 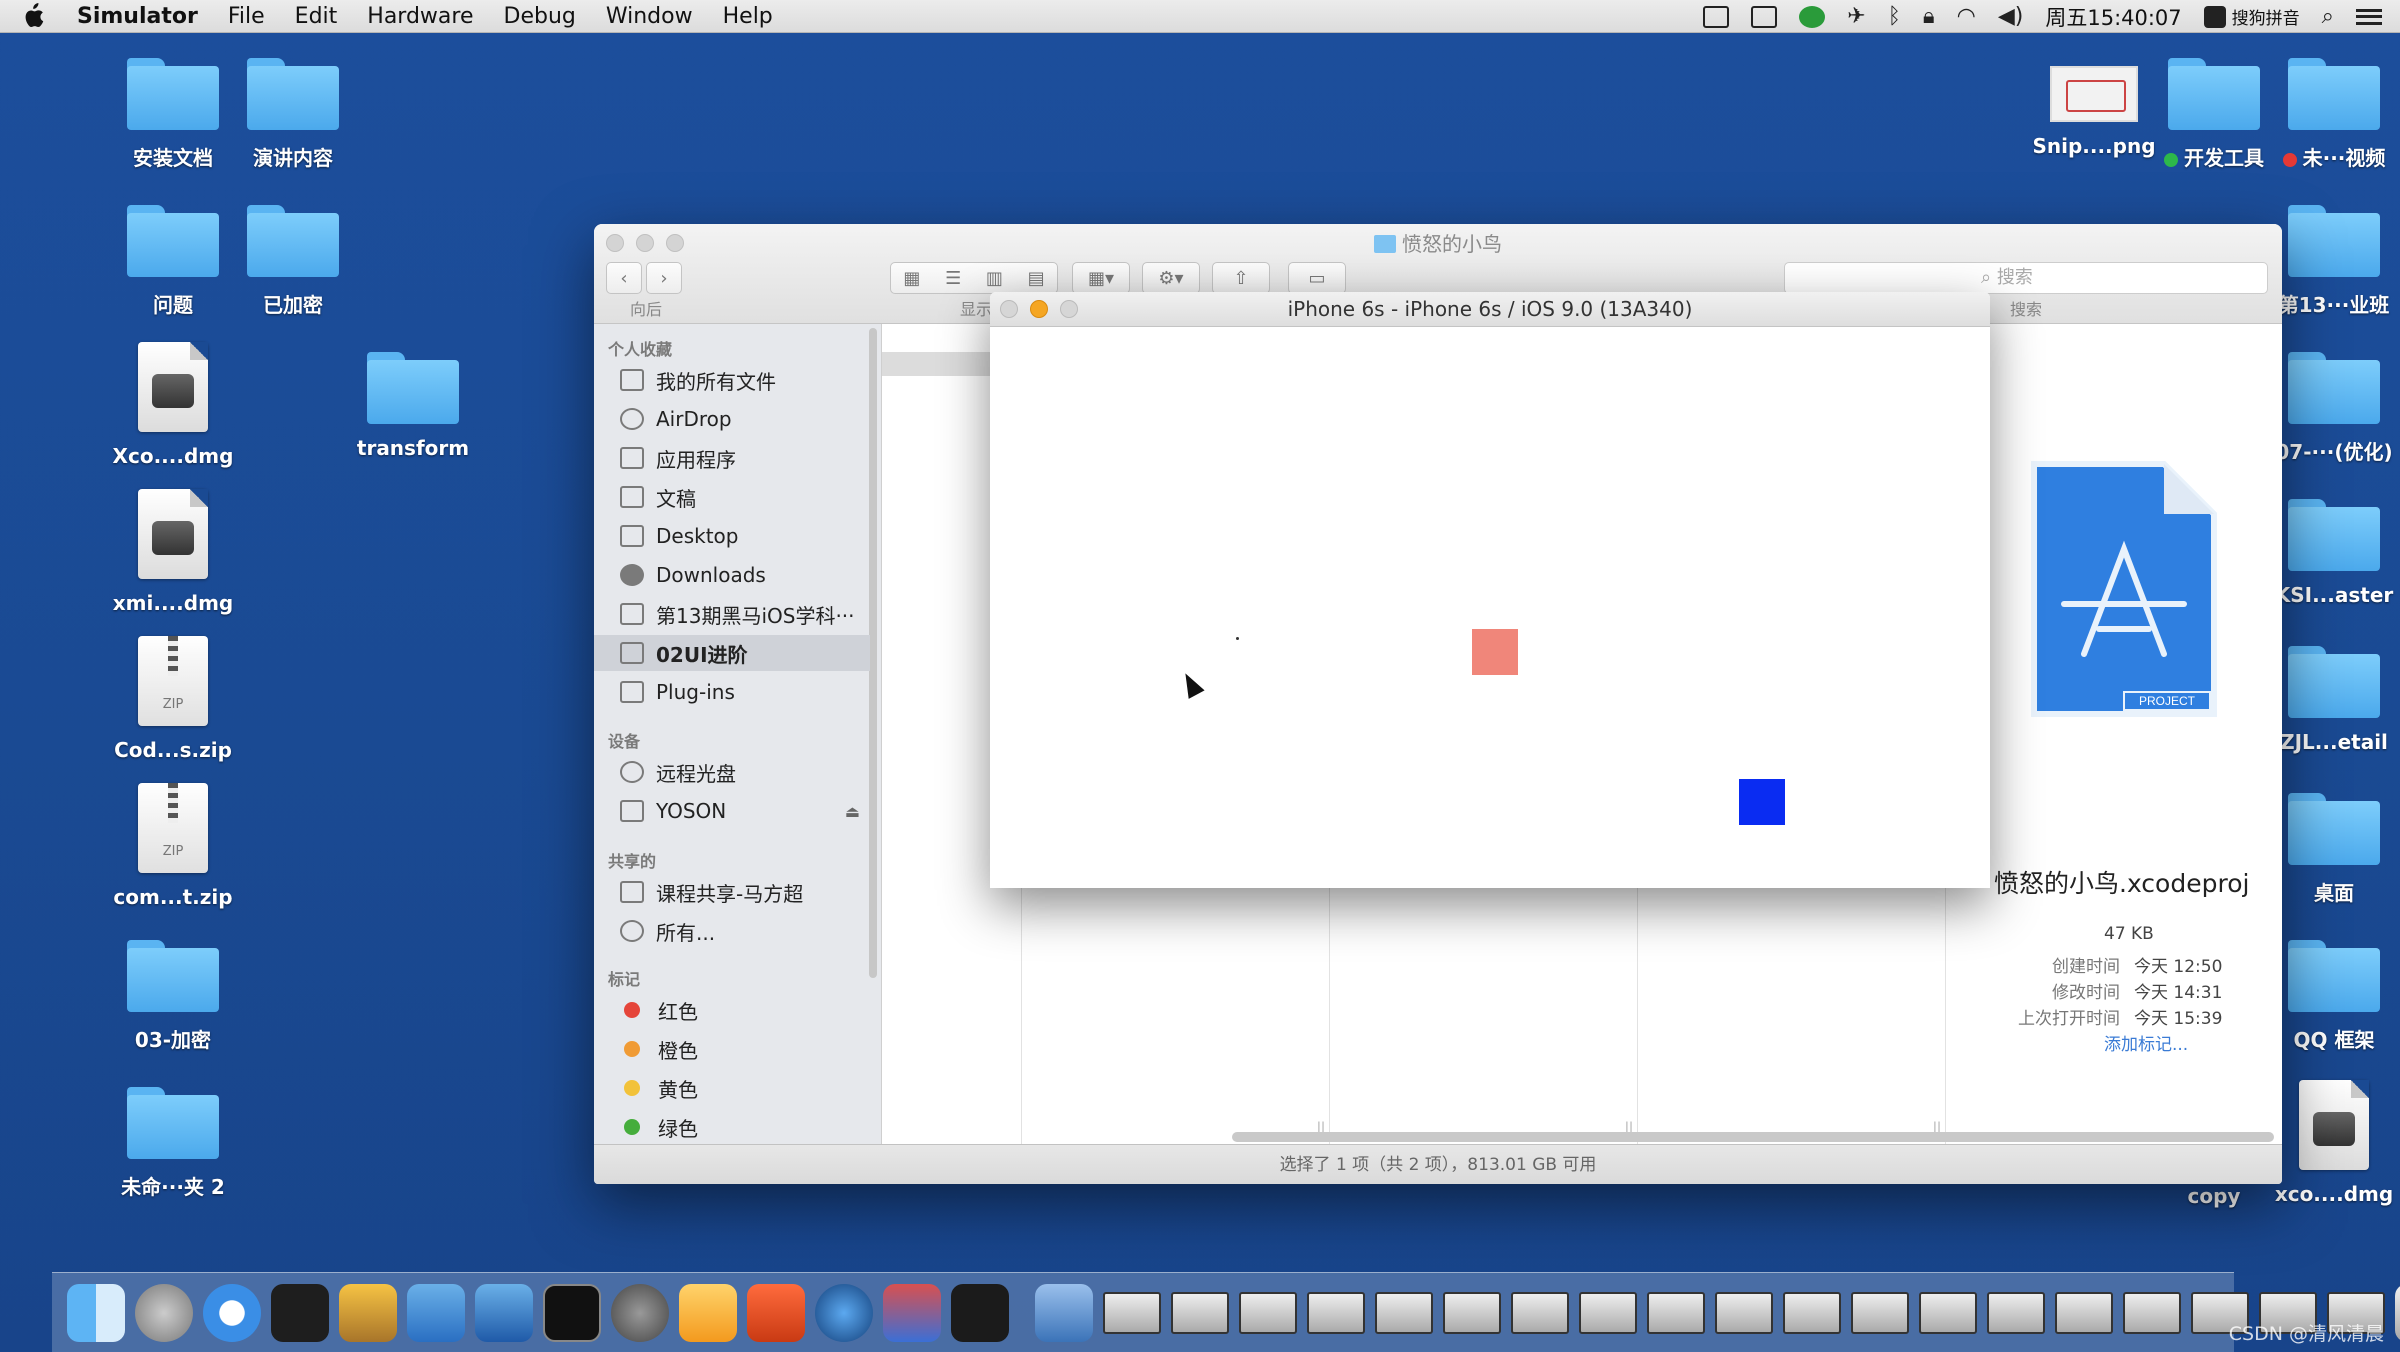 What do you see at coordinates (316, 16) in the screenshot?
I see `menu-edit: Edit` at bounding box center [316, 16].